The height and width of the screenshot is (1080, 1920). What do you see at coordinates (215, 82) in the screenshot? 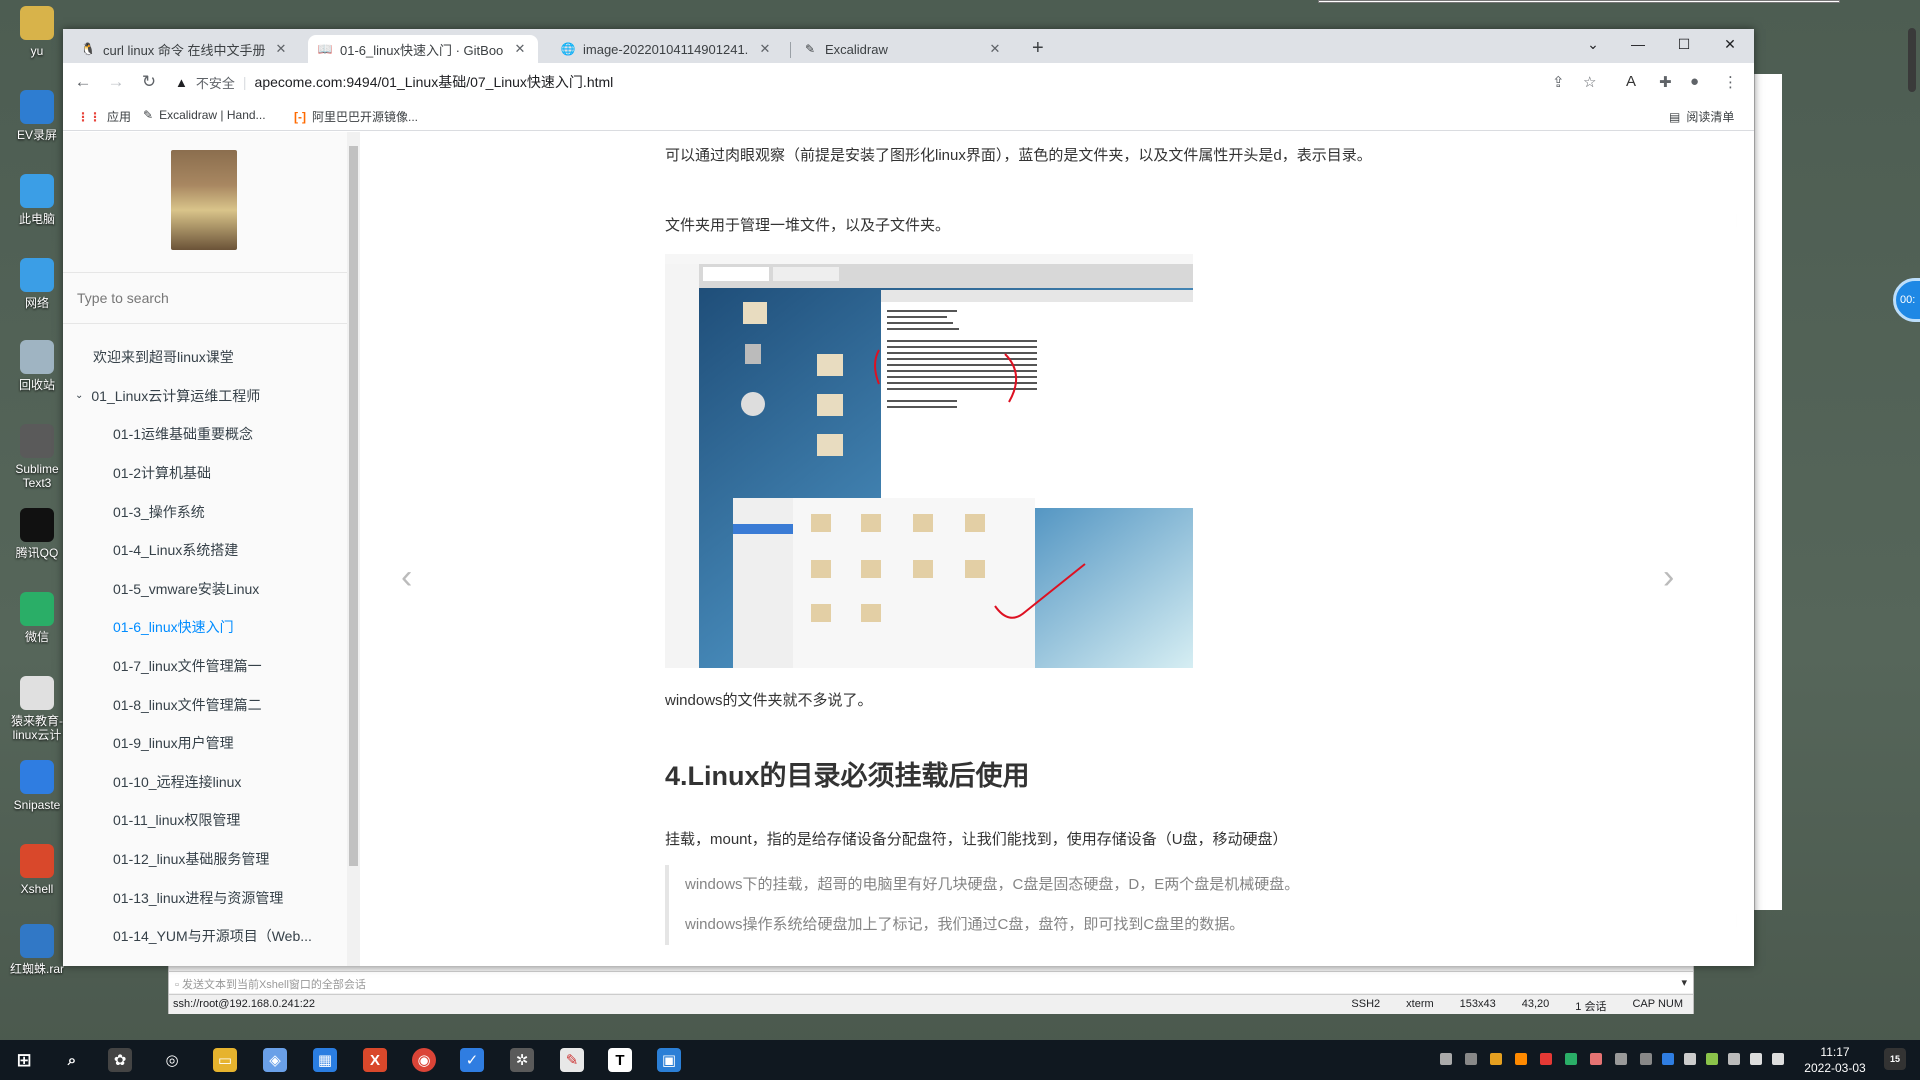
I see `security-label: 不安全` at bounding box center [215, 82].